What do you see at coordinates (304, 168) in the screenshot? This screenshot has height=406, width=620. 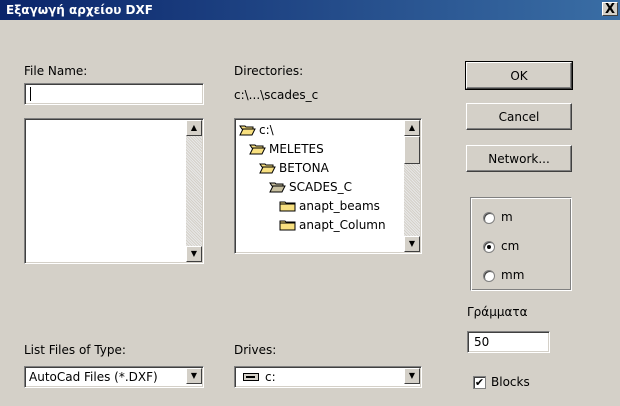 I see `directory-item-label: BETONA` at bounding box center [304, 168].